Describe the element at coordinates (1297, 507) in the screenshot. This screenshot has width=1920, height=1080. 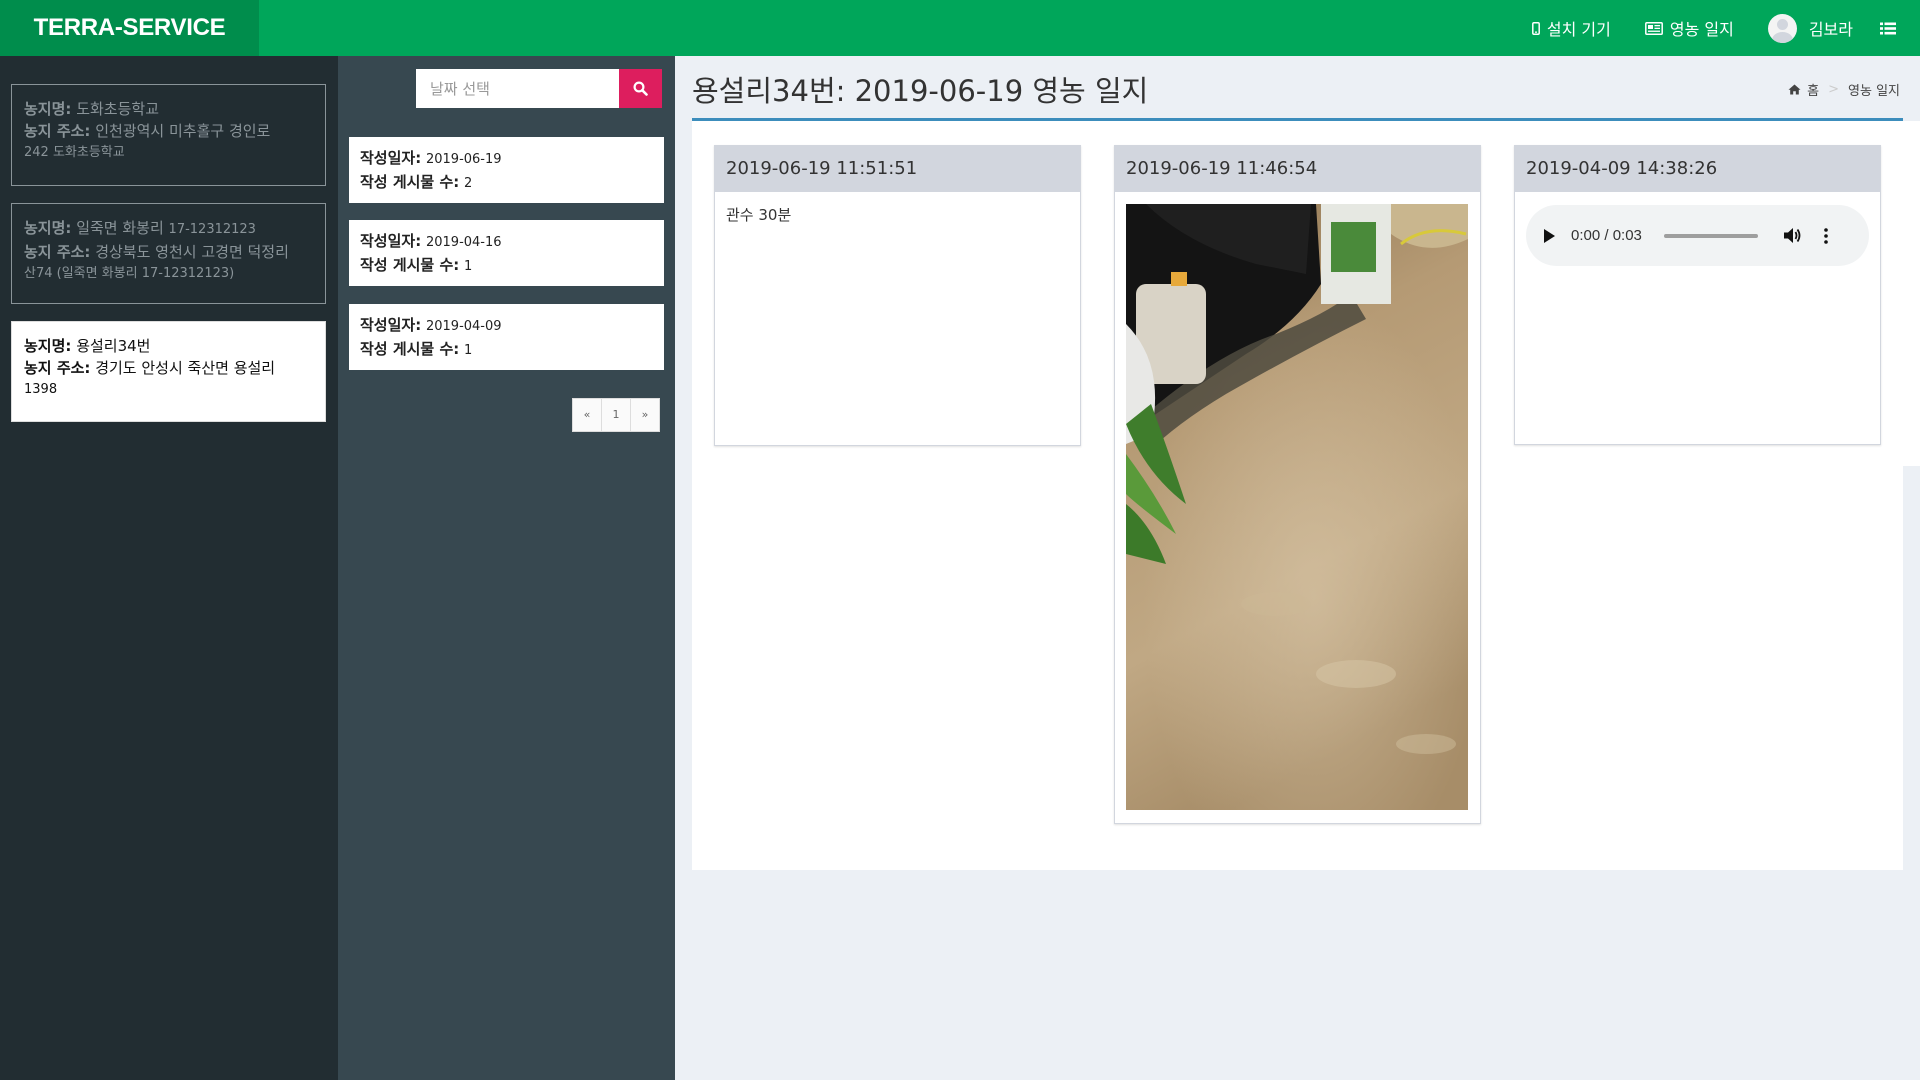
I see `post-photo` at that location.